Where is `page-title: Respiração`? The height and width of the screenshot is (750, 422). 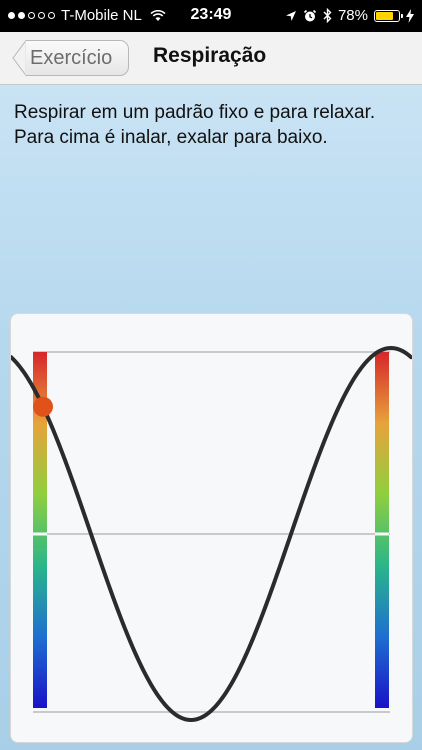
page-title: Respiração is located at coordinates (210, 55).